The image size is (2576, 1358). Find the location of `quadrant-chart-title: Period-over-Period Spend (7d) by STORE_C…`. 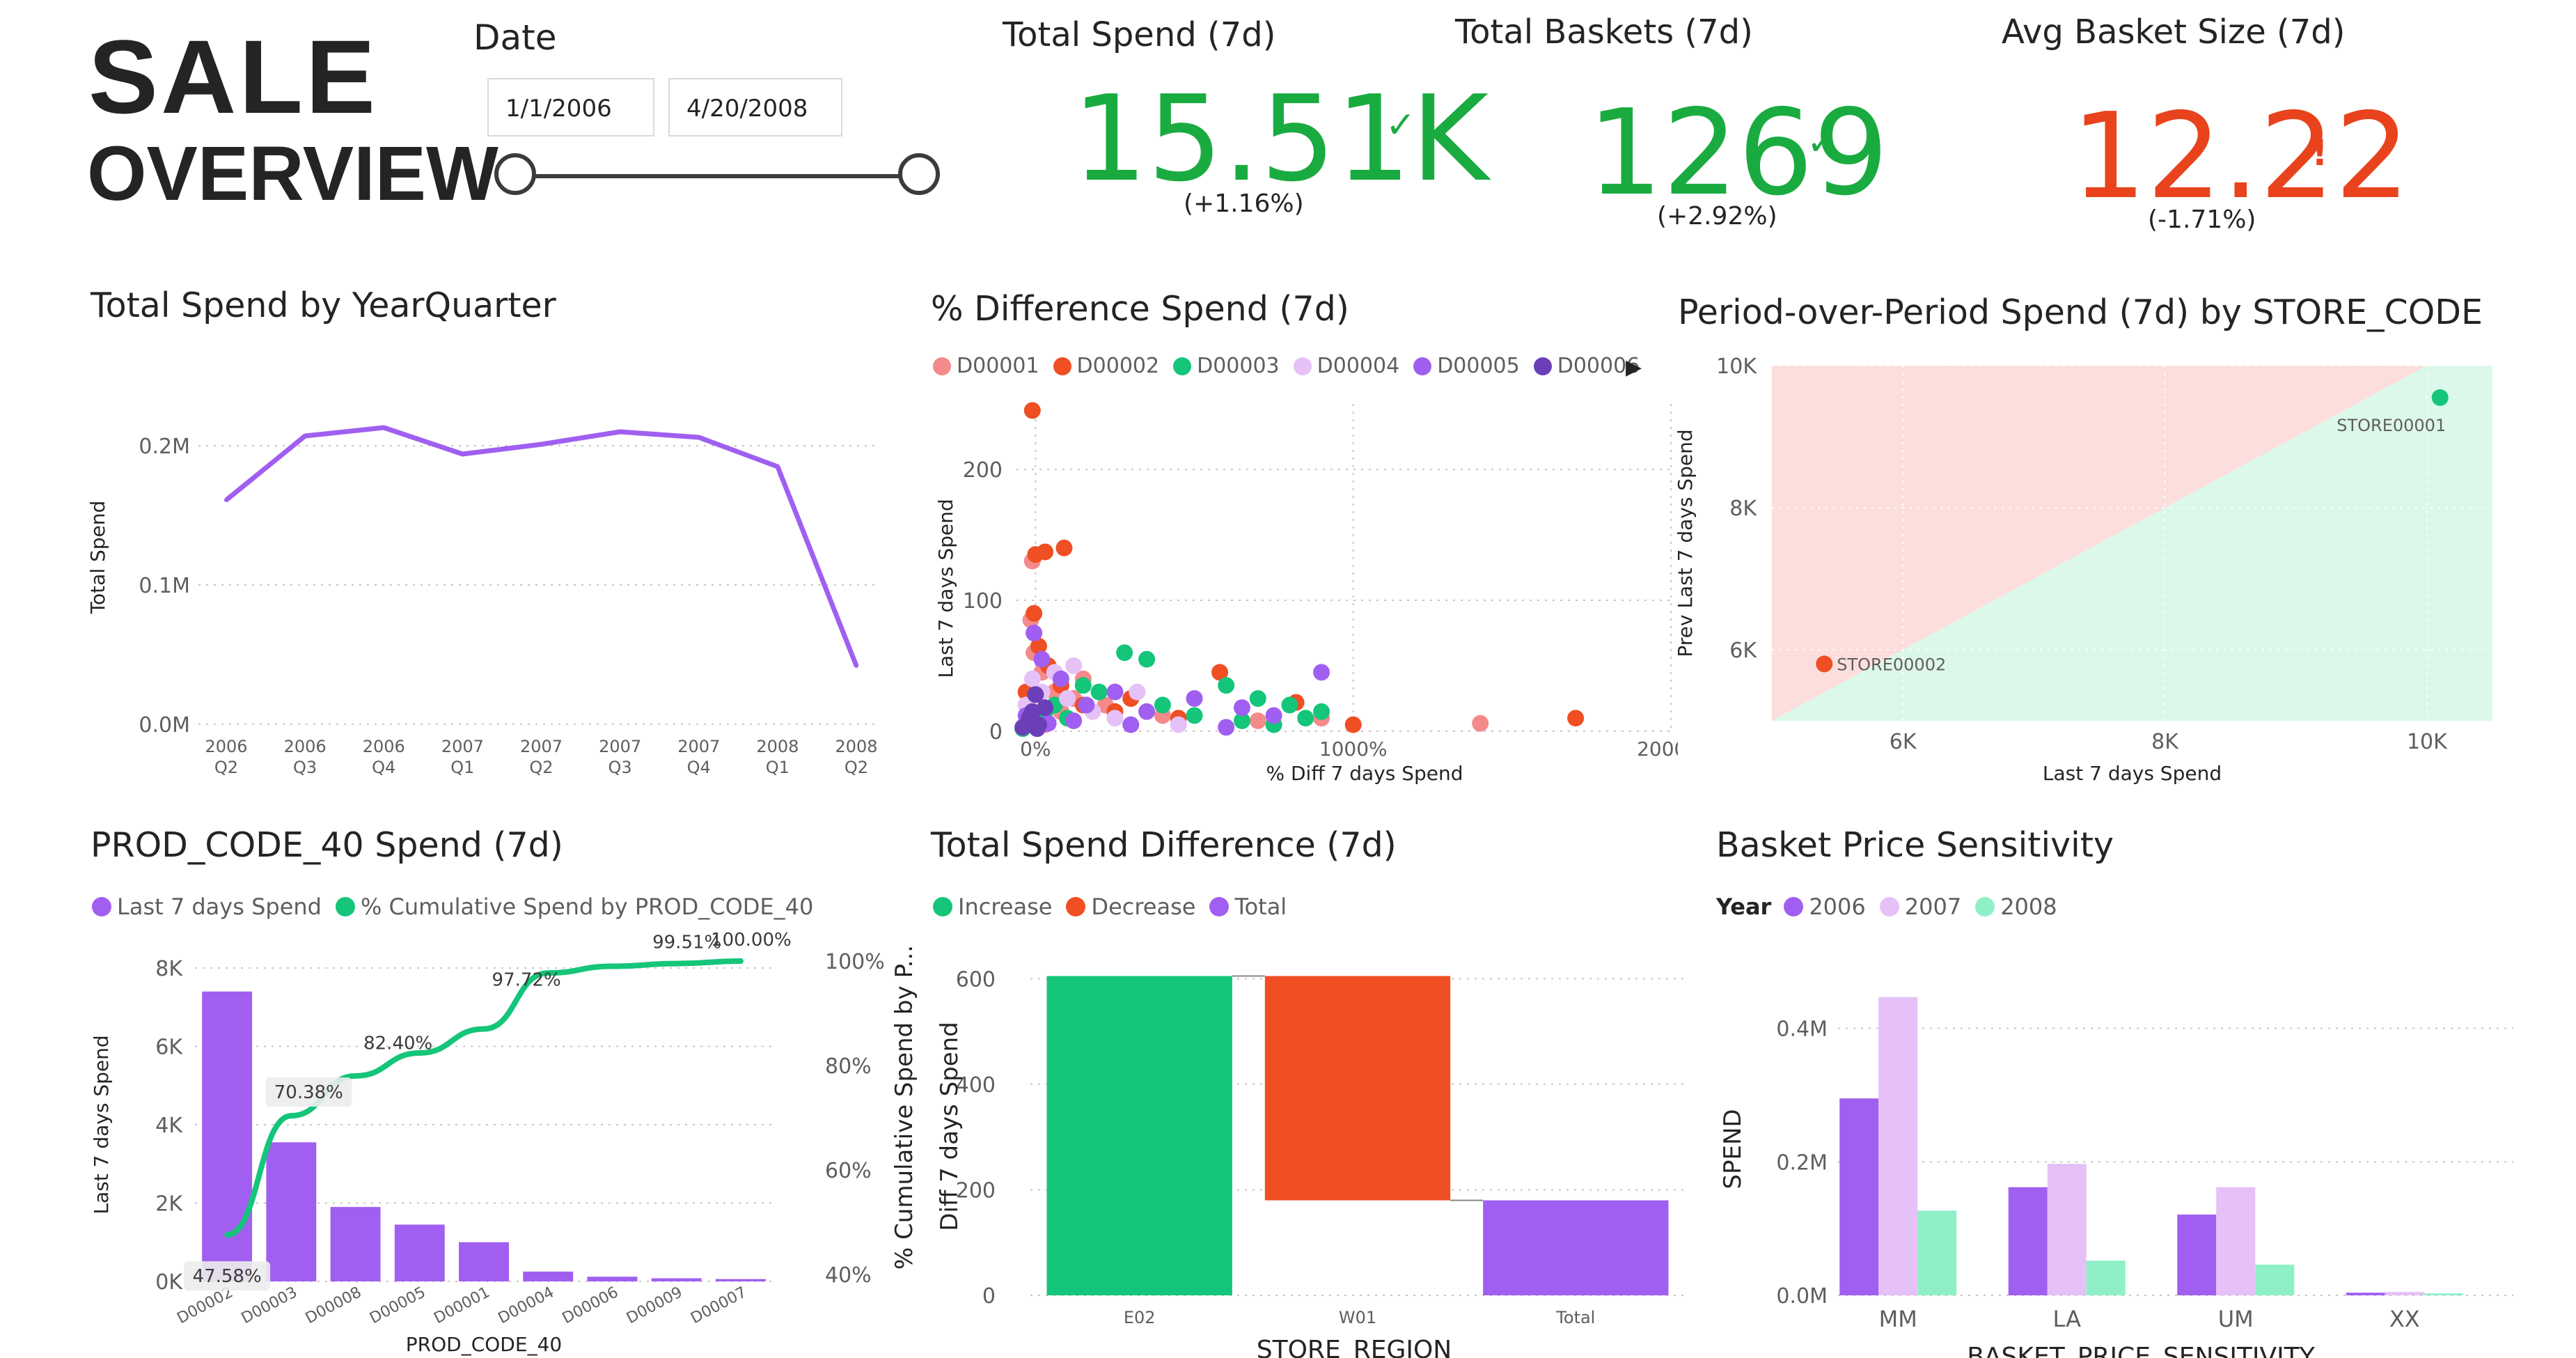

quadrant-chart-title: Period-over-Period Spend (7d) by STORE_C… is located at coordinates (2080, 312).